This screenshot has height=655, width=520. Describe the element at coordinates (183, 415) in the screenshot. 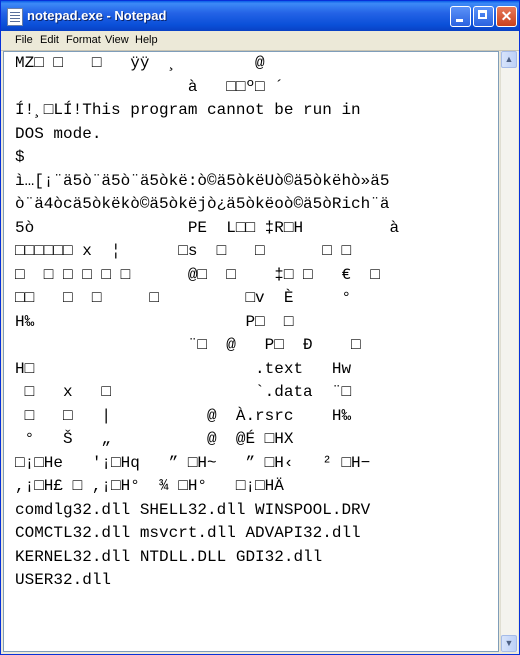

I see `text-line: □ □ | @ À.rsrc H‰` at that location.